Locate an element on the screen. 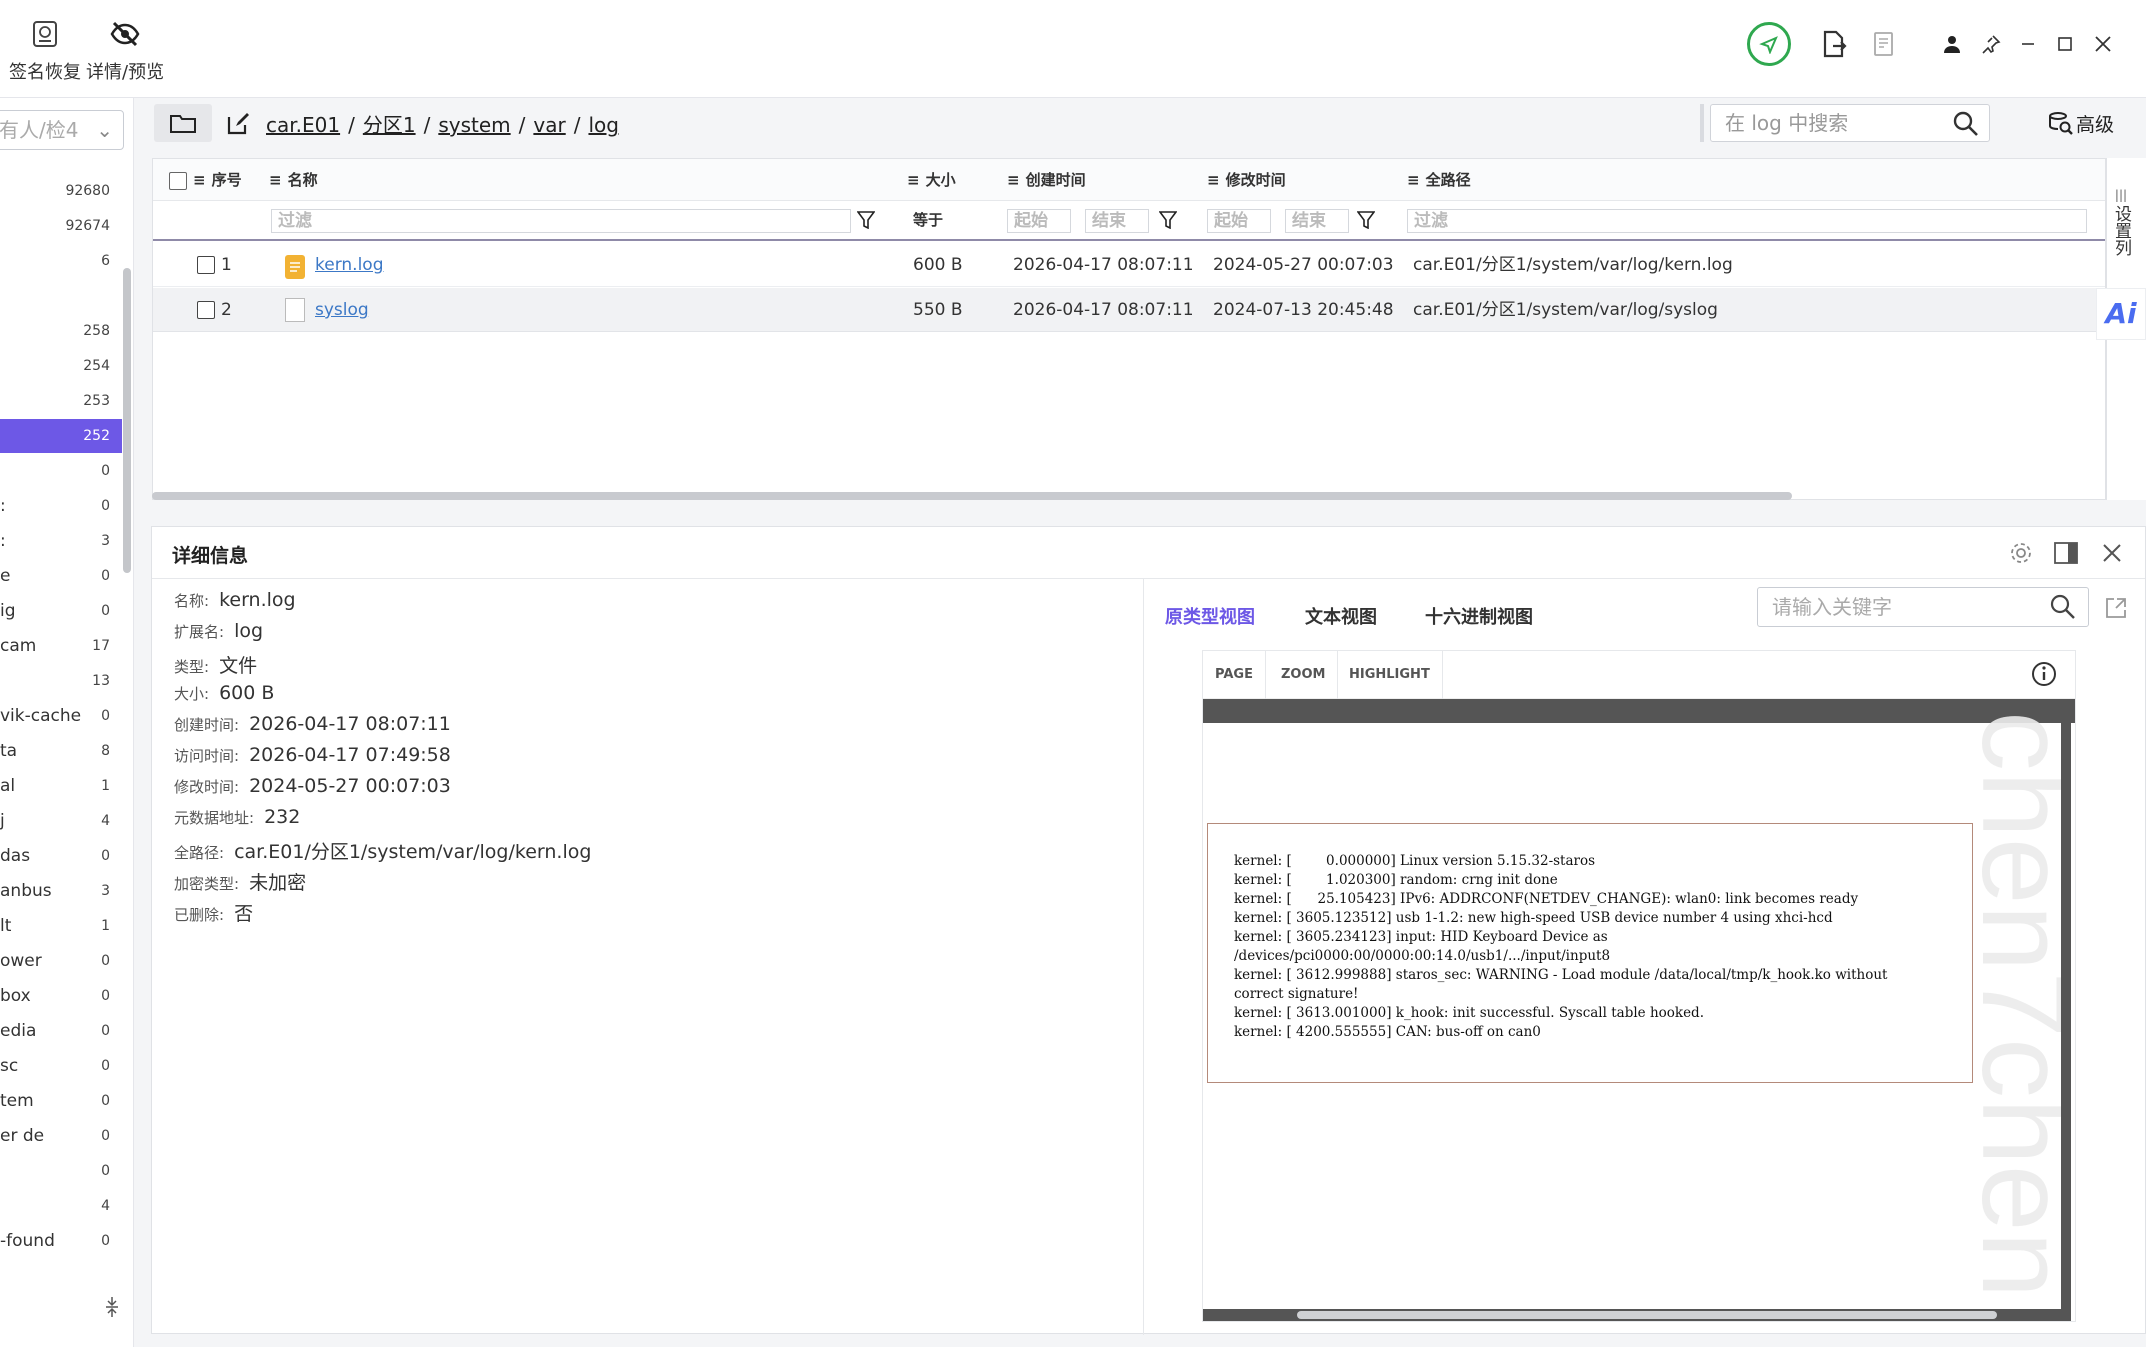 The image size is (2146, 1347). user-icon is located at coordinates (1952, 44).